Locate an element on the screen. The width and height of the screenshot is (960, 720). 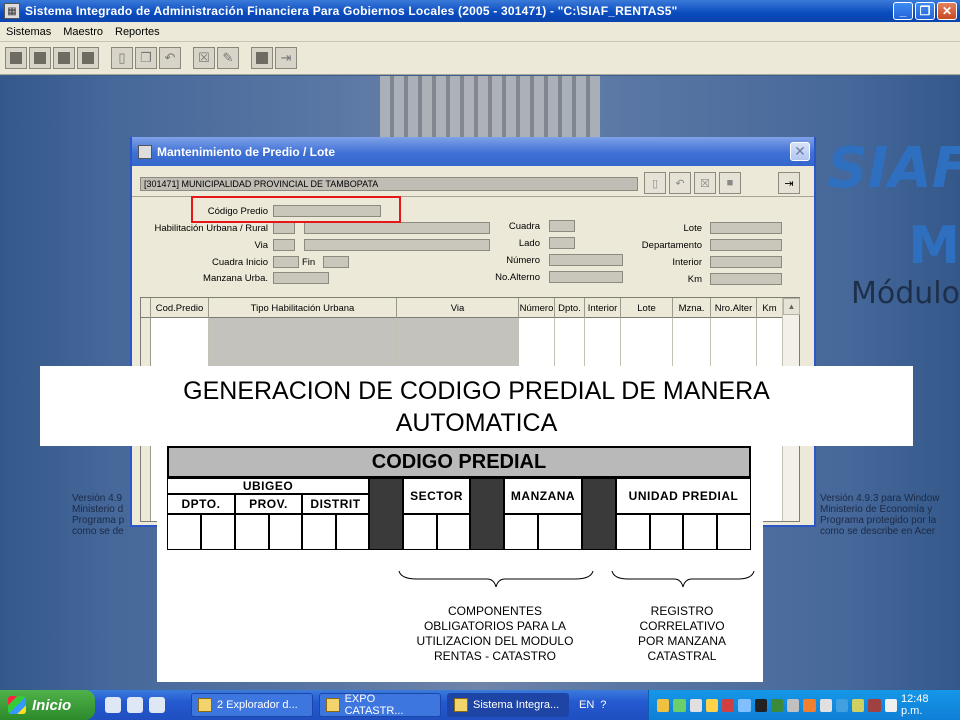
stop-icon is located at coordinates (262, 58).